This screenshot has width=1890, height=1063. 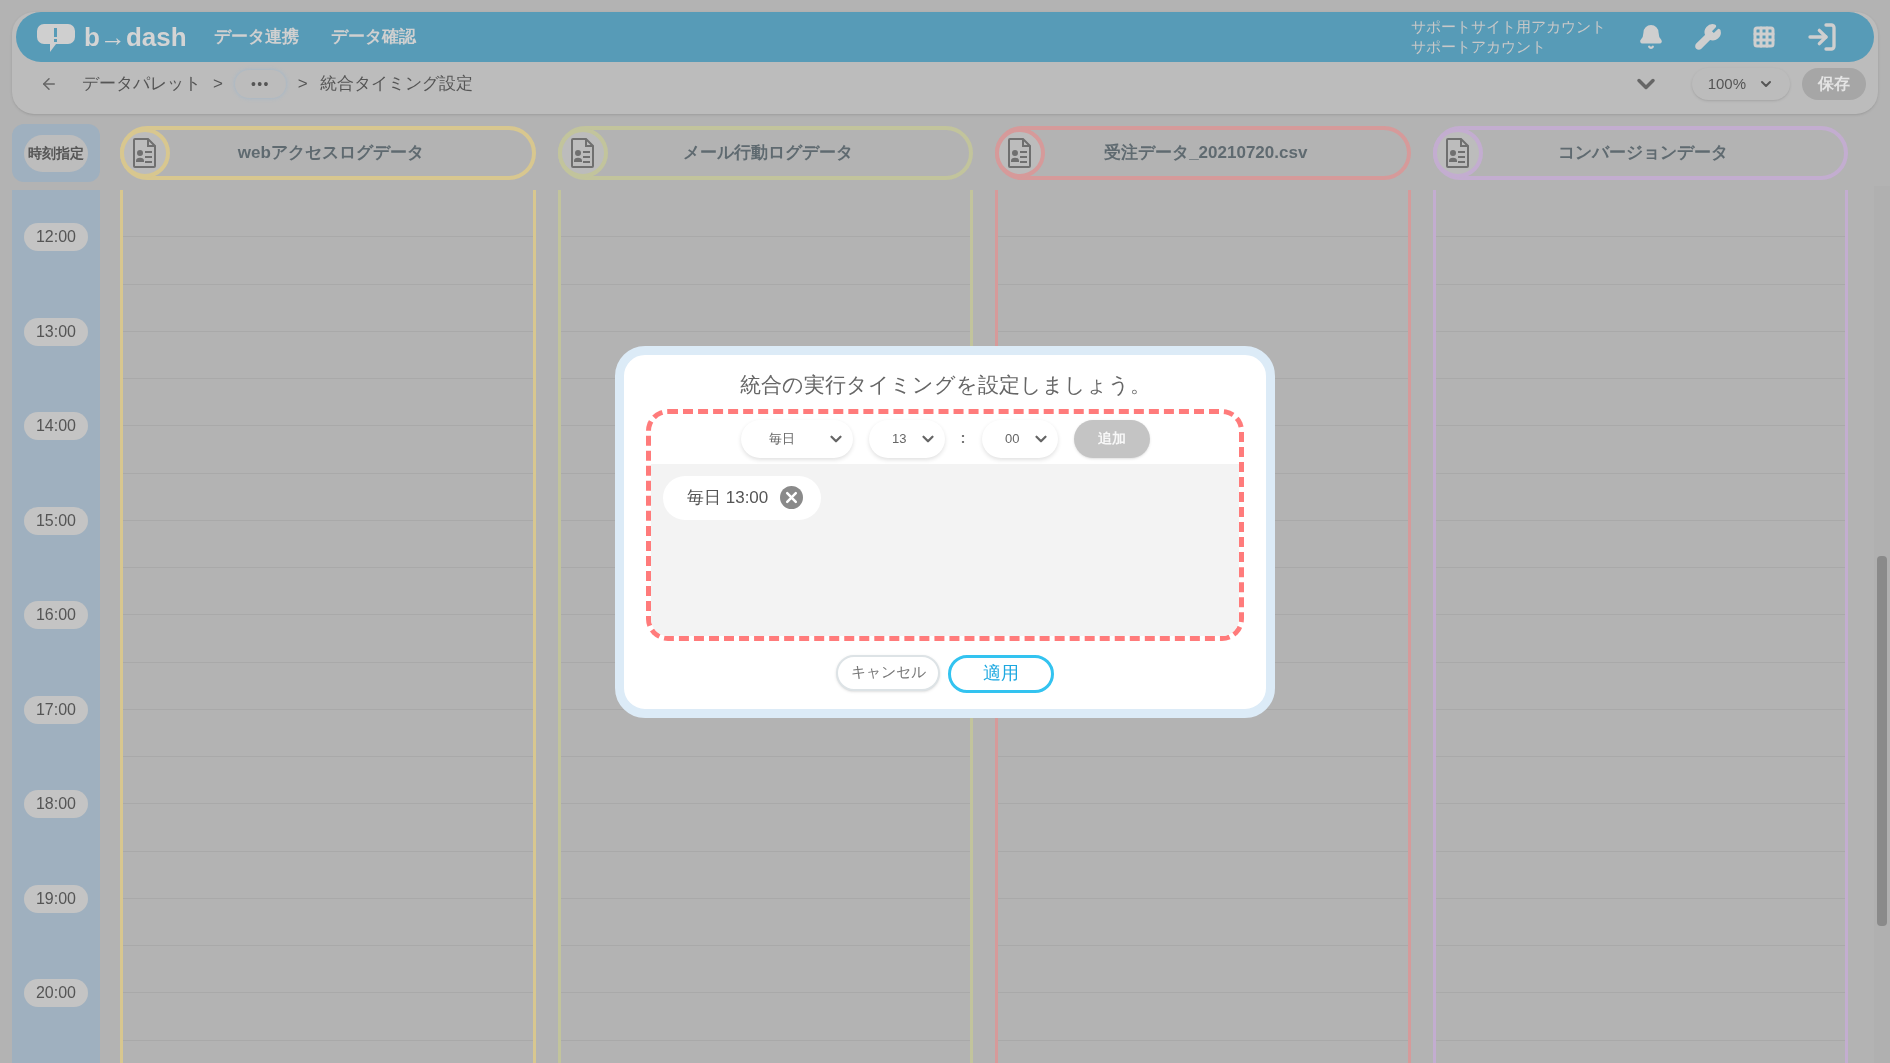 What do you see at coordinates (256, 37) in the screenshot?
I see `nav-link: データ連携` at bounding box center [256, 37].